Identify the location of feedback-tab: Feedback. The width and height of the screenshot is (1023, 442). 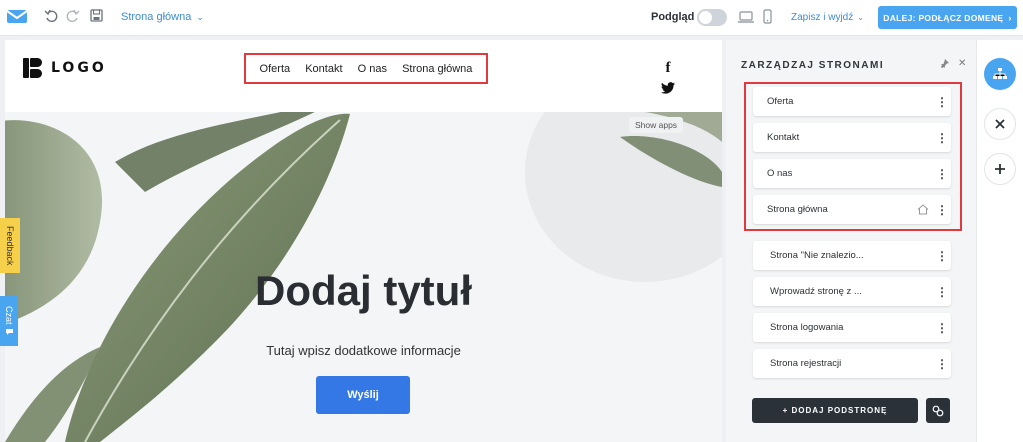
(10, 245).